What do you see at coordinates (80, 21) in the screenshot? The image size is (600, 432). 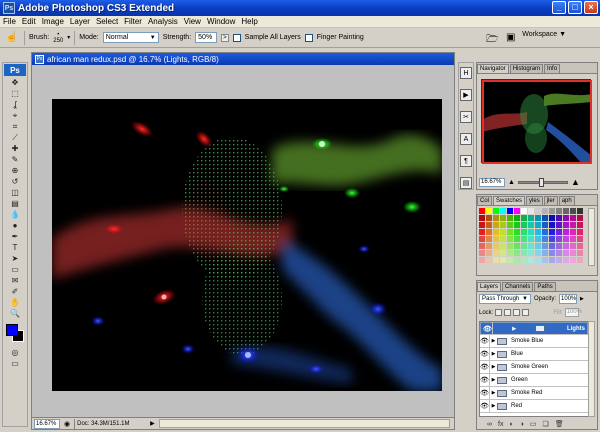 I see `menu-layer: Layer` at bounding box center [80, 21].